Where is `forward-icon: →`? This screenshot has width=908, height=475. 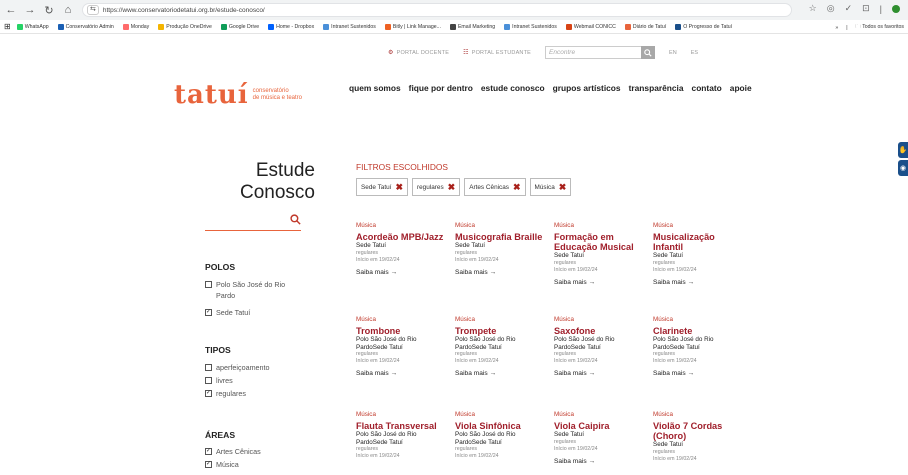
forward-icon: → is located at coordinates (30, 10).